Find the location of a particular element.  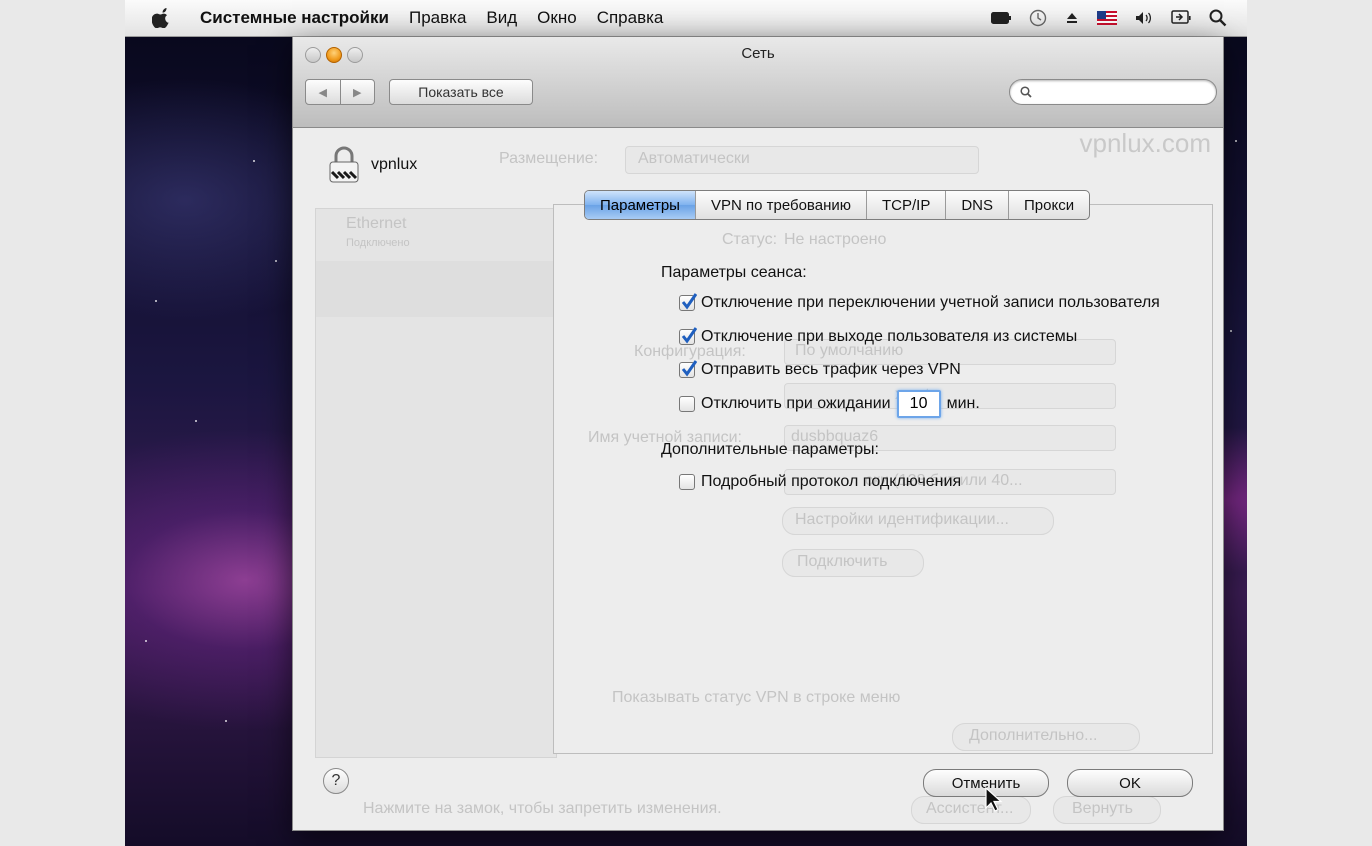

idle-minutes-input is located at coordinates (918, 404).